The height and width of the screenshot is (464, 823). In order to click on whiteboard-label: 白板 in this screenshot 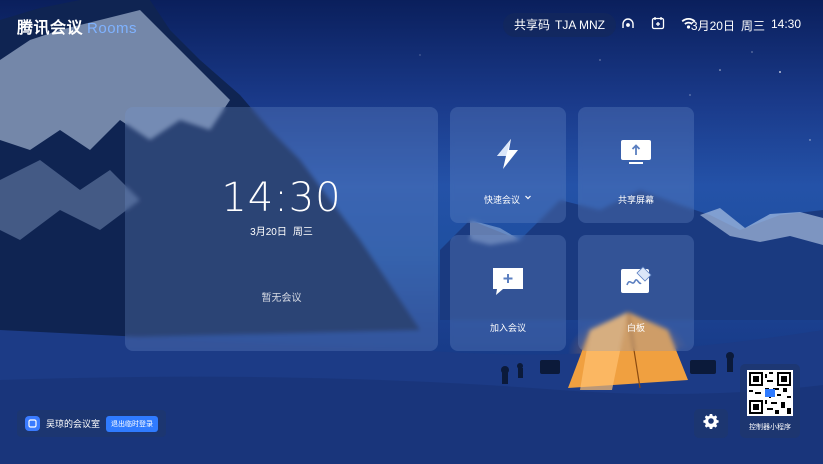, I will do `click(635, 328)`.